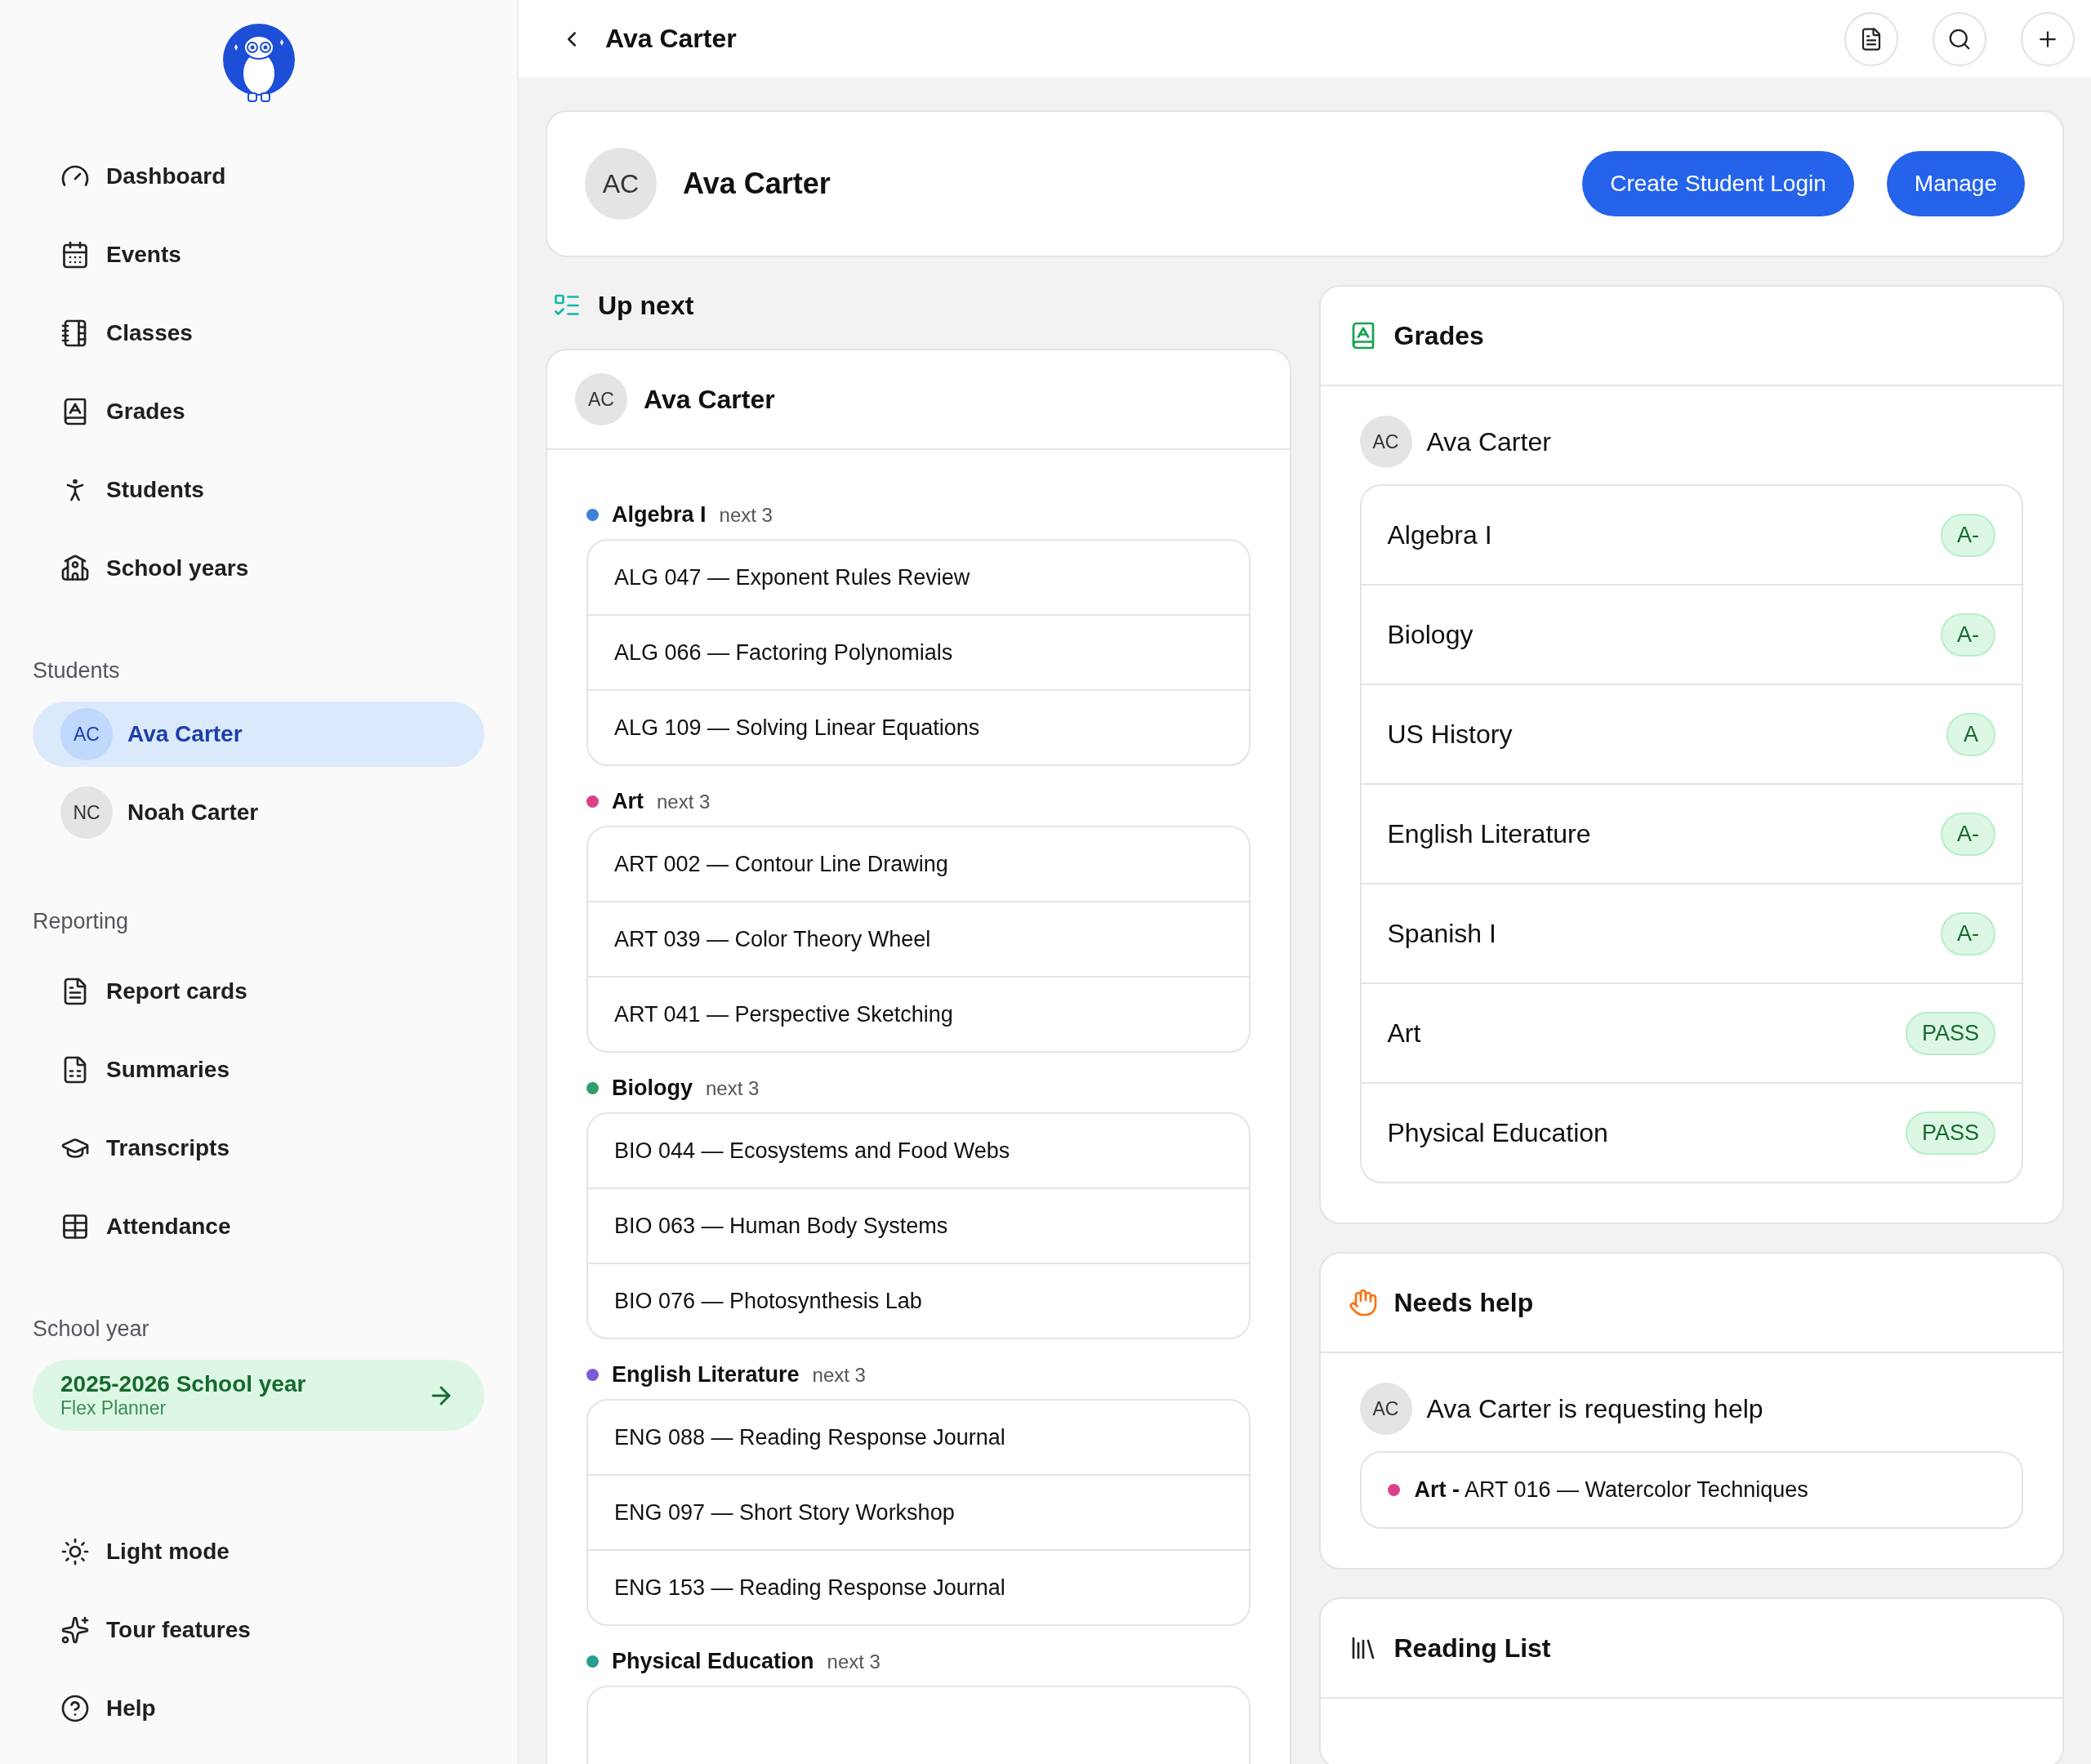 Image resolution: width=2091 pixels, height=1764 pixels. I want to click on help-message: Ava Carter is requesting help, so click(1594, 1408).